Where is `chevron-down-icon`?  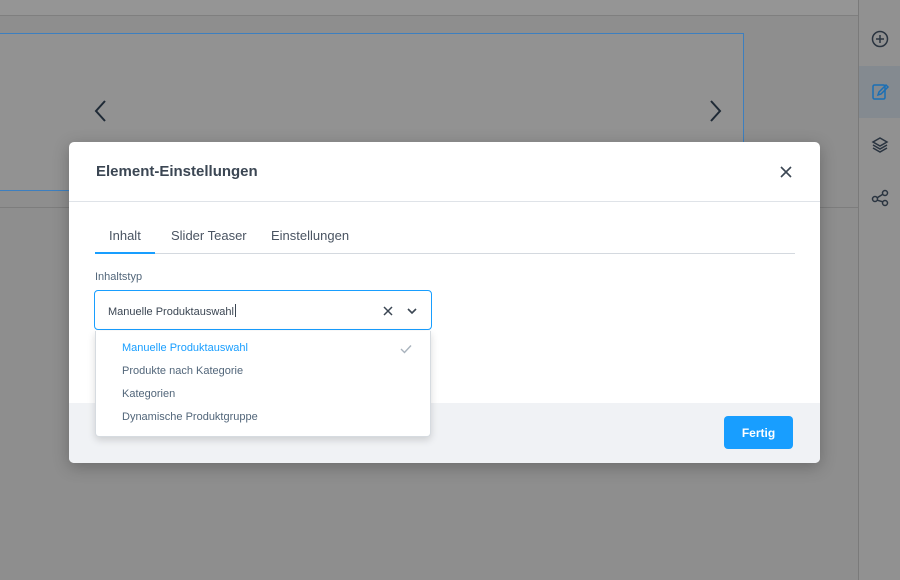 chevron-down-icon is located at coordinates (412, 311).